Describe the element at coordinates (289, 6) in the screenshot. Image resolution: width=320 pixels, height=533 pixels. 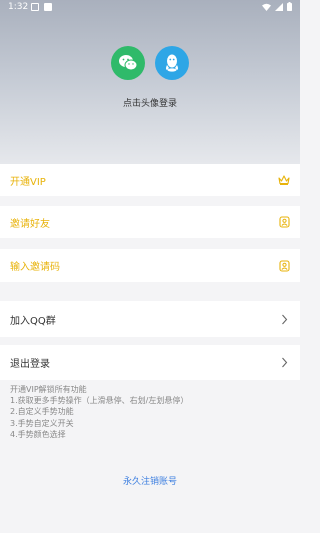
I see `battery-icon` at that location.